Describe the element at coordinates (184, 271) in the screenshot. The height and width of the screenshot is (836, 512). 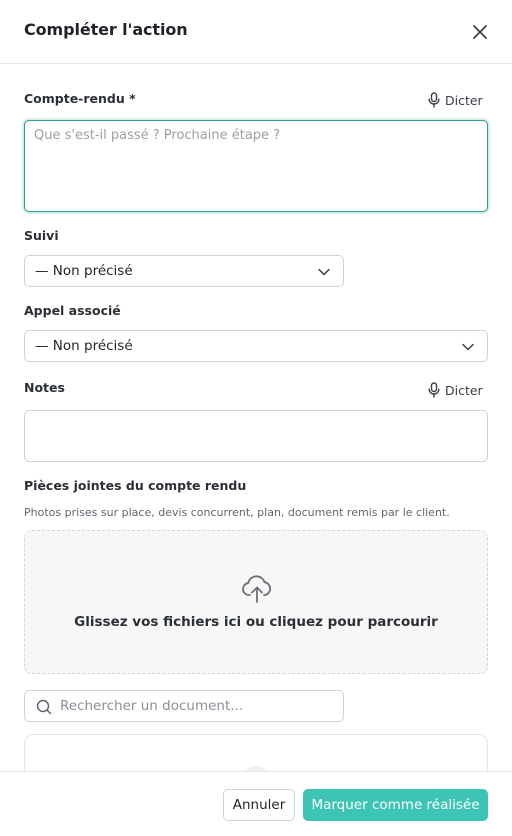
I see `suivi-select: — Non précisé` at that location.